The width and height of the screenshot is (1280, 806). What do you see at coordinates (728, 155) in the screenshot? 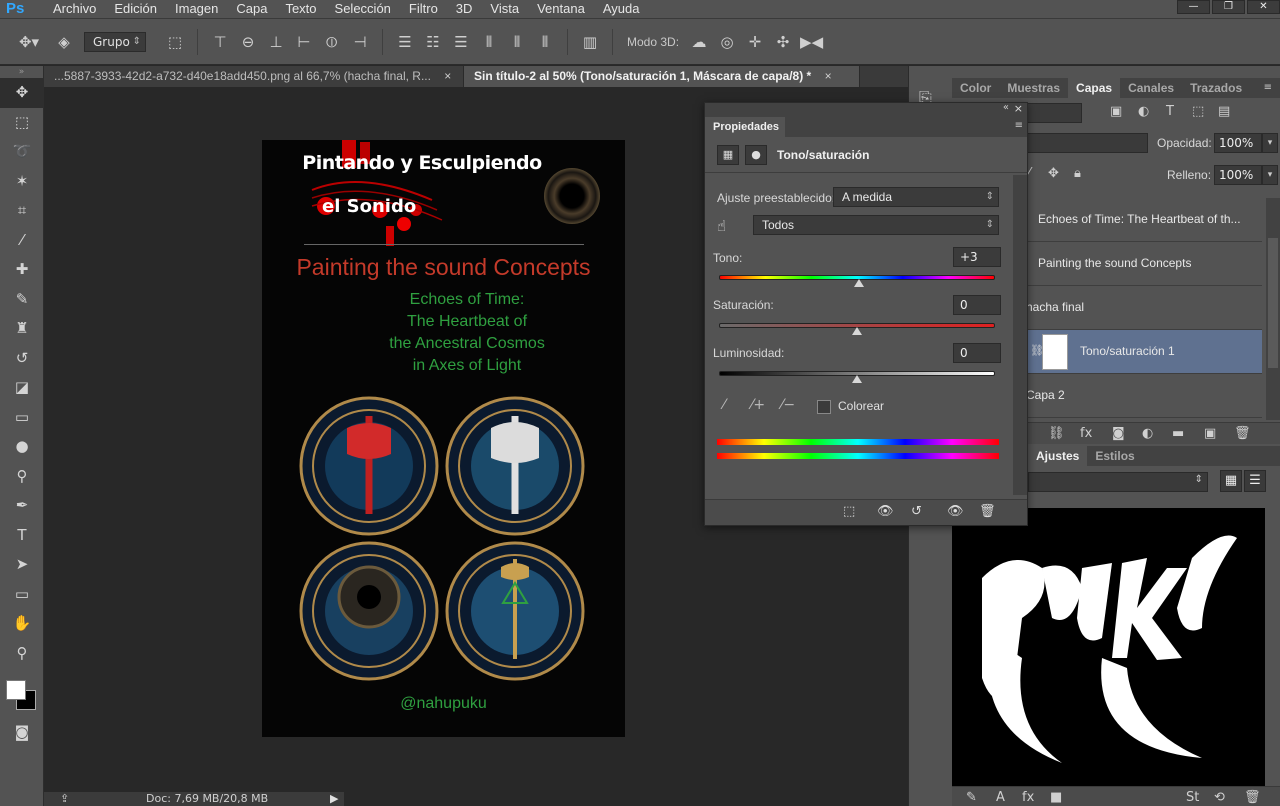
I see `adjustment-settings-icon: ▦` at bounding box center [728, 155].